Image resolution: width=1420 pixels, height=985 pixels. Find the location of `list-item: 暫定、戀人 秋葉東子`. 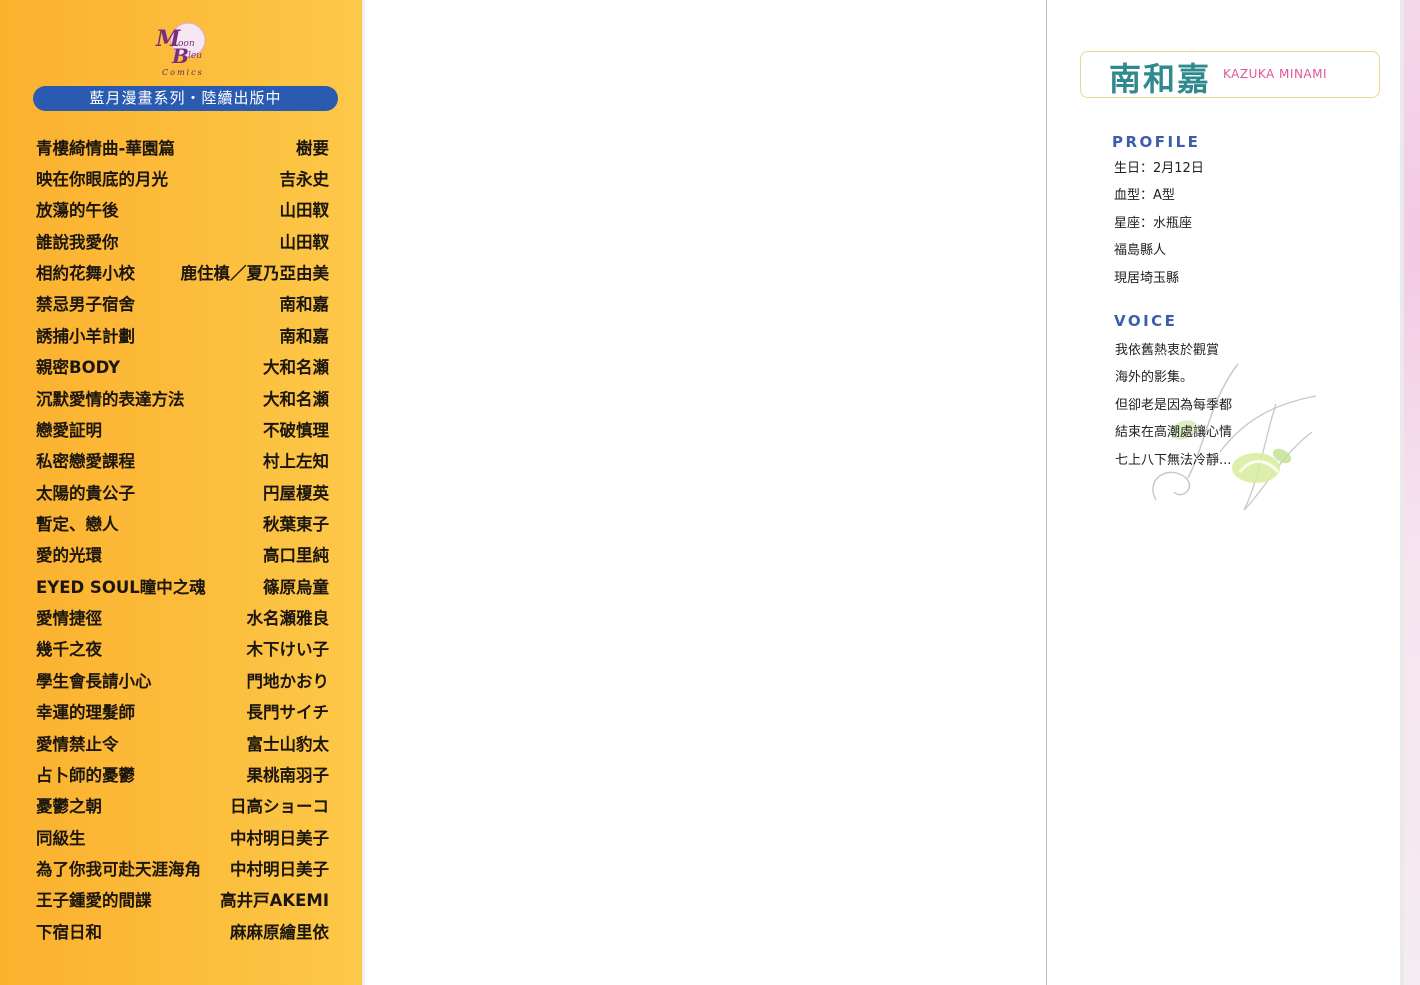

list-item: 暫定、戀人 秋葉東子 is located at coordinates (182, 522).